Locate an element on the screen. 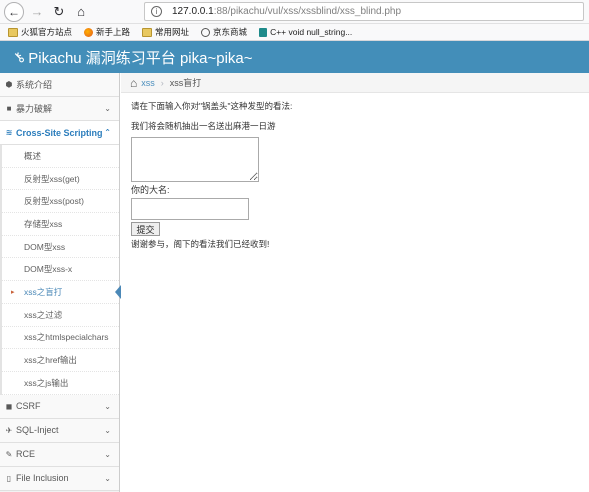 The width and height of the screenshot is (589, 492). app-title: Pikachu 漏洞练习平台 pika~pika~ is located at coordinates (140, 57).